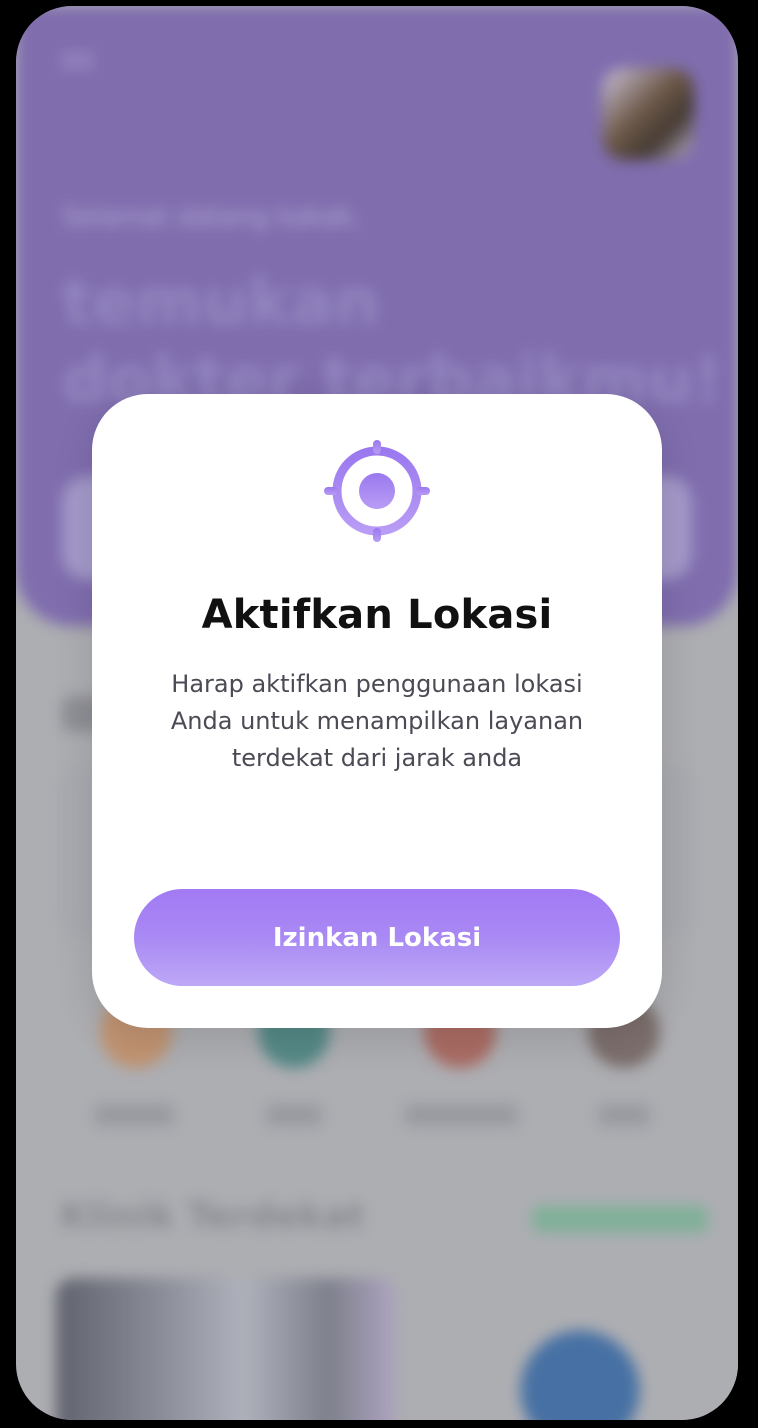 Image resolution: width=758 pixels, height=1428 pixels. What do you see at coordinates (377, 615) in the screenshot?
I see `dialog-title: Aktifkan Lokasi` at bounding box center [377, 615].